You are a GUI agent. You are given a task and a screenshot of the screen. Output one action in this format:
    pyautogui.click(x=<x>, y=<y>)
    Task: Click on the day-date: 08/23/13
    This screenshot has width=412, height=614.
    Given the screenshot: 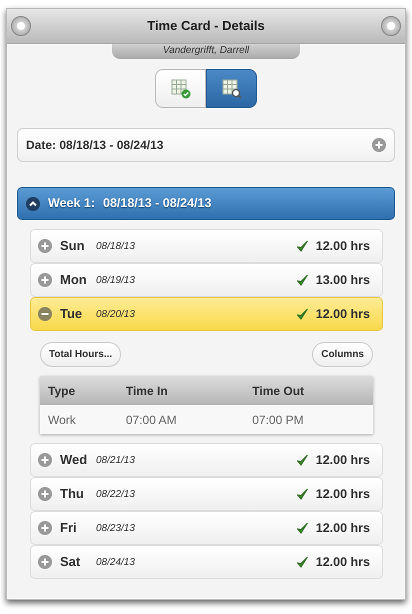 What is the action you would take?
    pyautogui.click(x=115, y=529)
    